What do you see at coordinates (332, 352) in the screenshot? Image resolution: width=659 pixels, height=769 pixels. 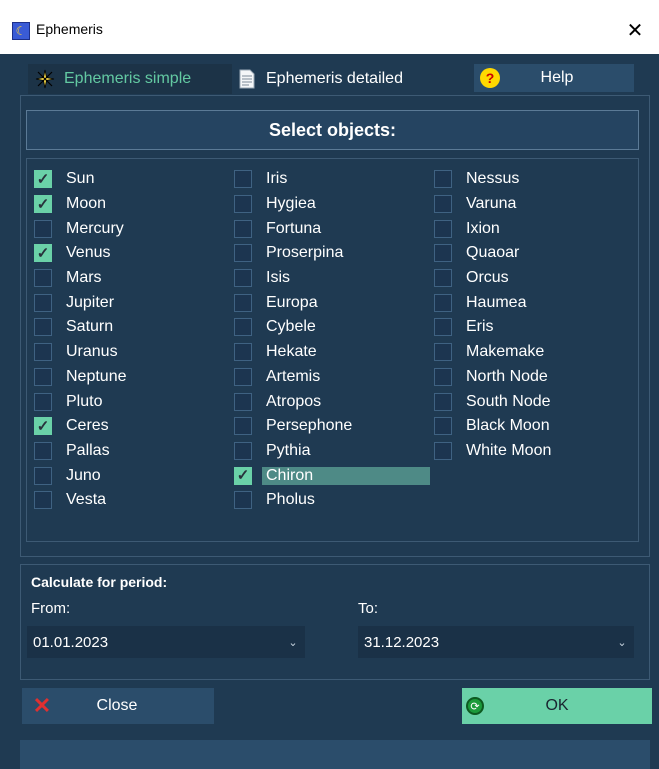 I see `object-item-hekate: Hekate` at bounding box center [332, 352].